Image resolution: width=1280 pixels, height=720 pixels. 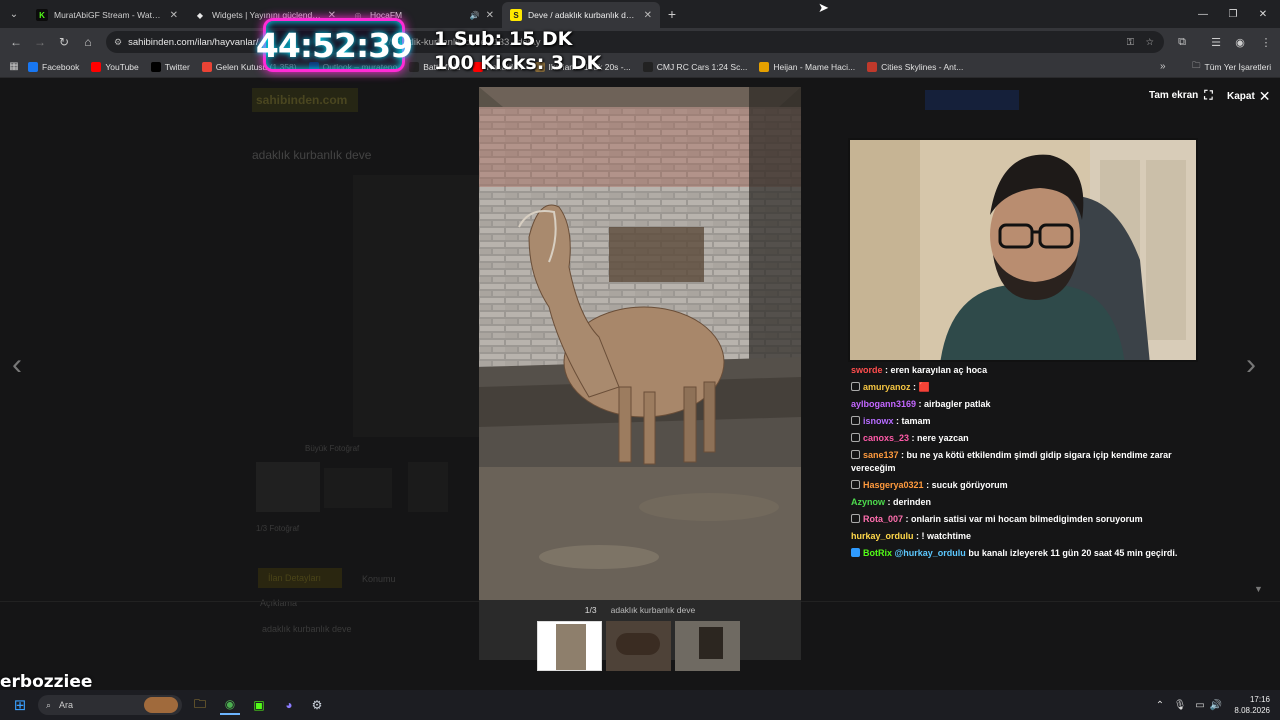 I want to click on folder-icon: 🗀, so click(x=1196, y=64).